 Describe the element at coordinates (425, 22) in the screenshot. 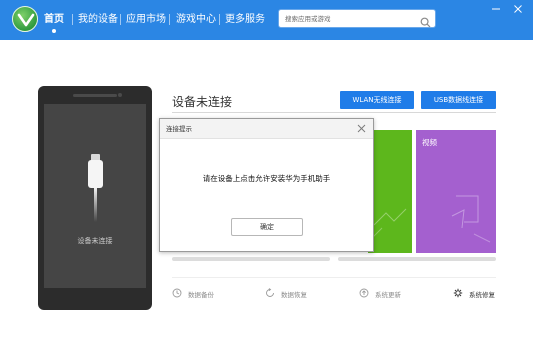

I see `search-icon` at that location.